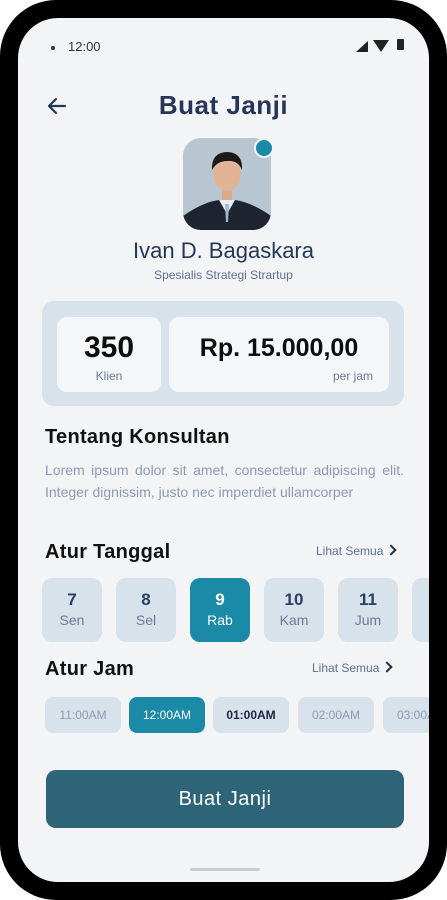 The height and width of the screenshot is (900, 447). I want to click on date-day: 7, so click(72, 599).